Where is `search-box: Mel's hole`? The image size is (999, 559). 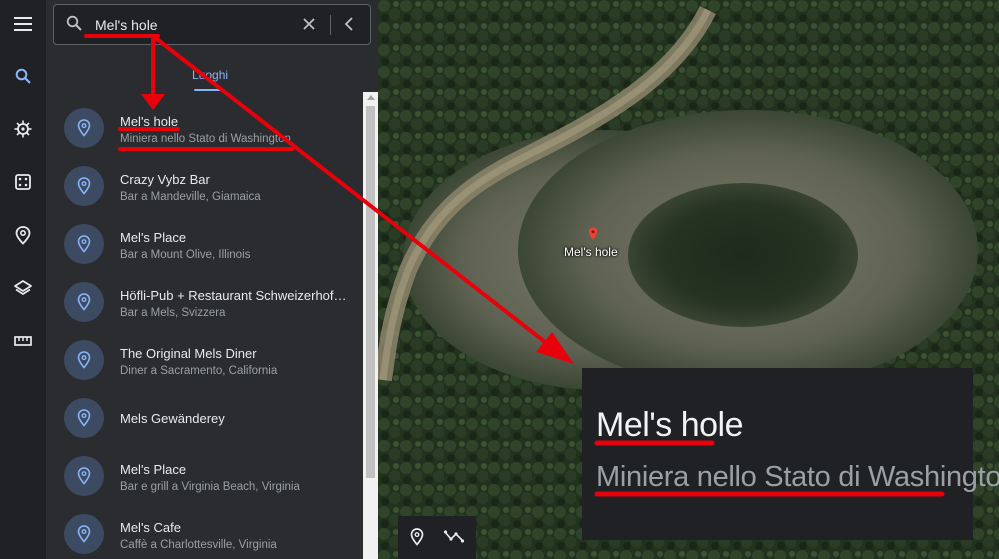 search-box: Mel's hole is located at coordinates (212, 24).